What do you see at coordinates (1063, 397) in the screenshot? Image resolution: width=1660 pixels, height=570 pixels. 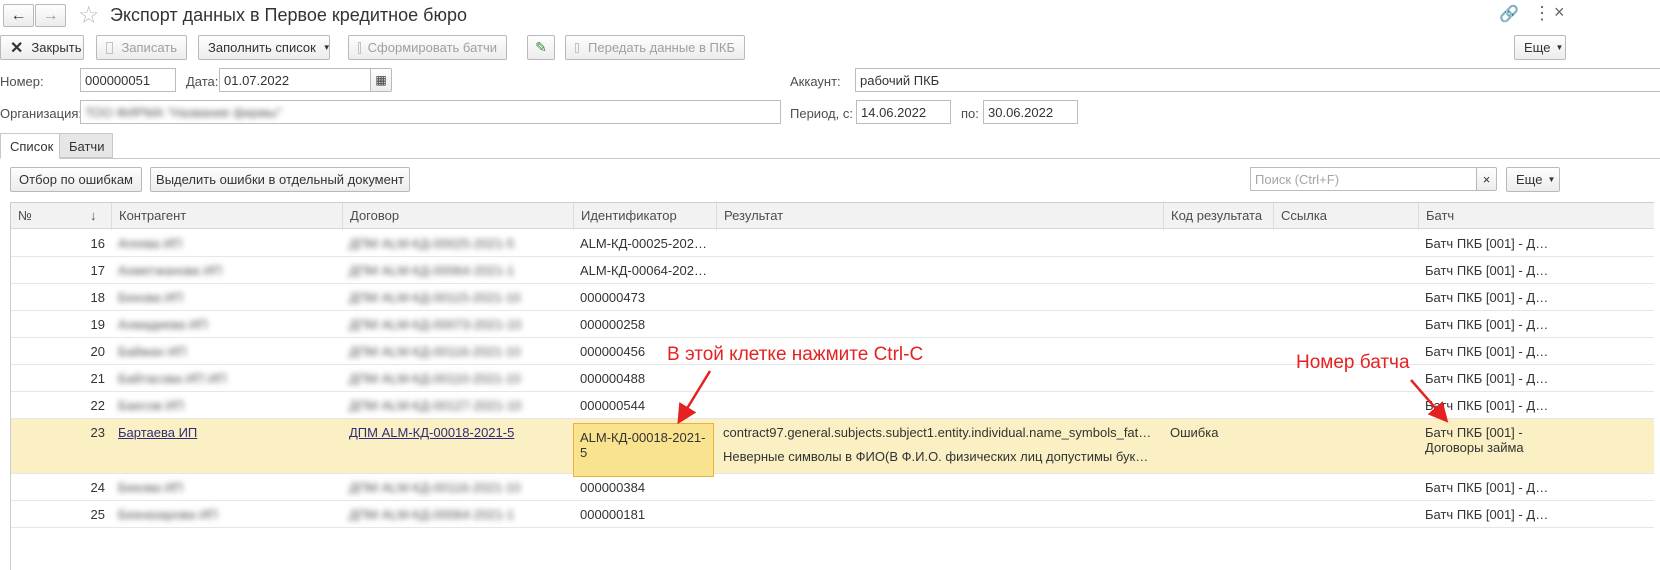 I see `annotation-arrows` at bounding box center [1063, 397].